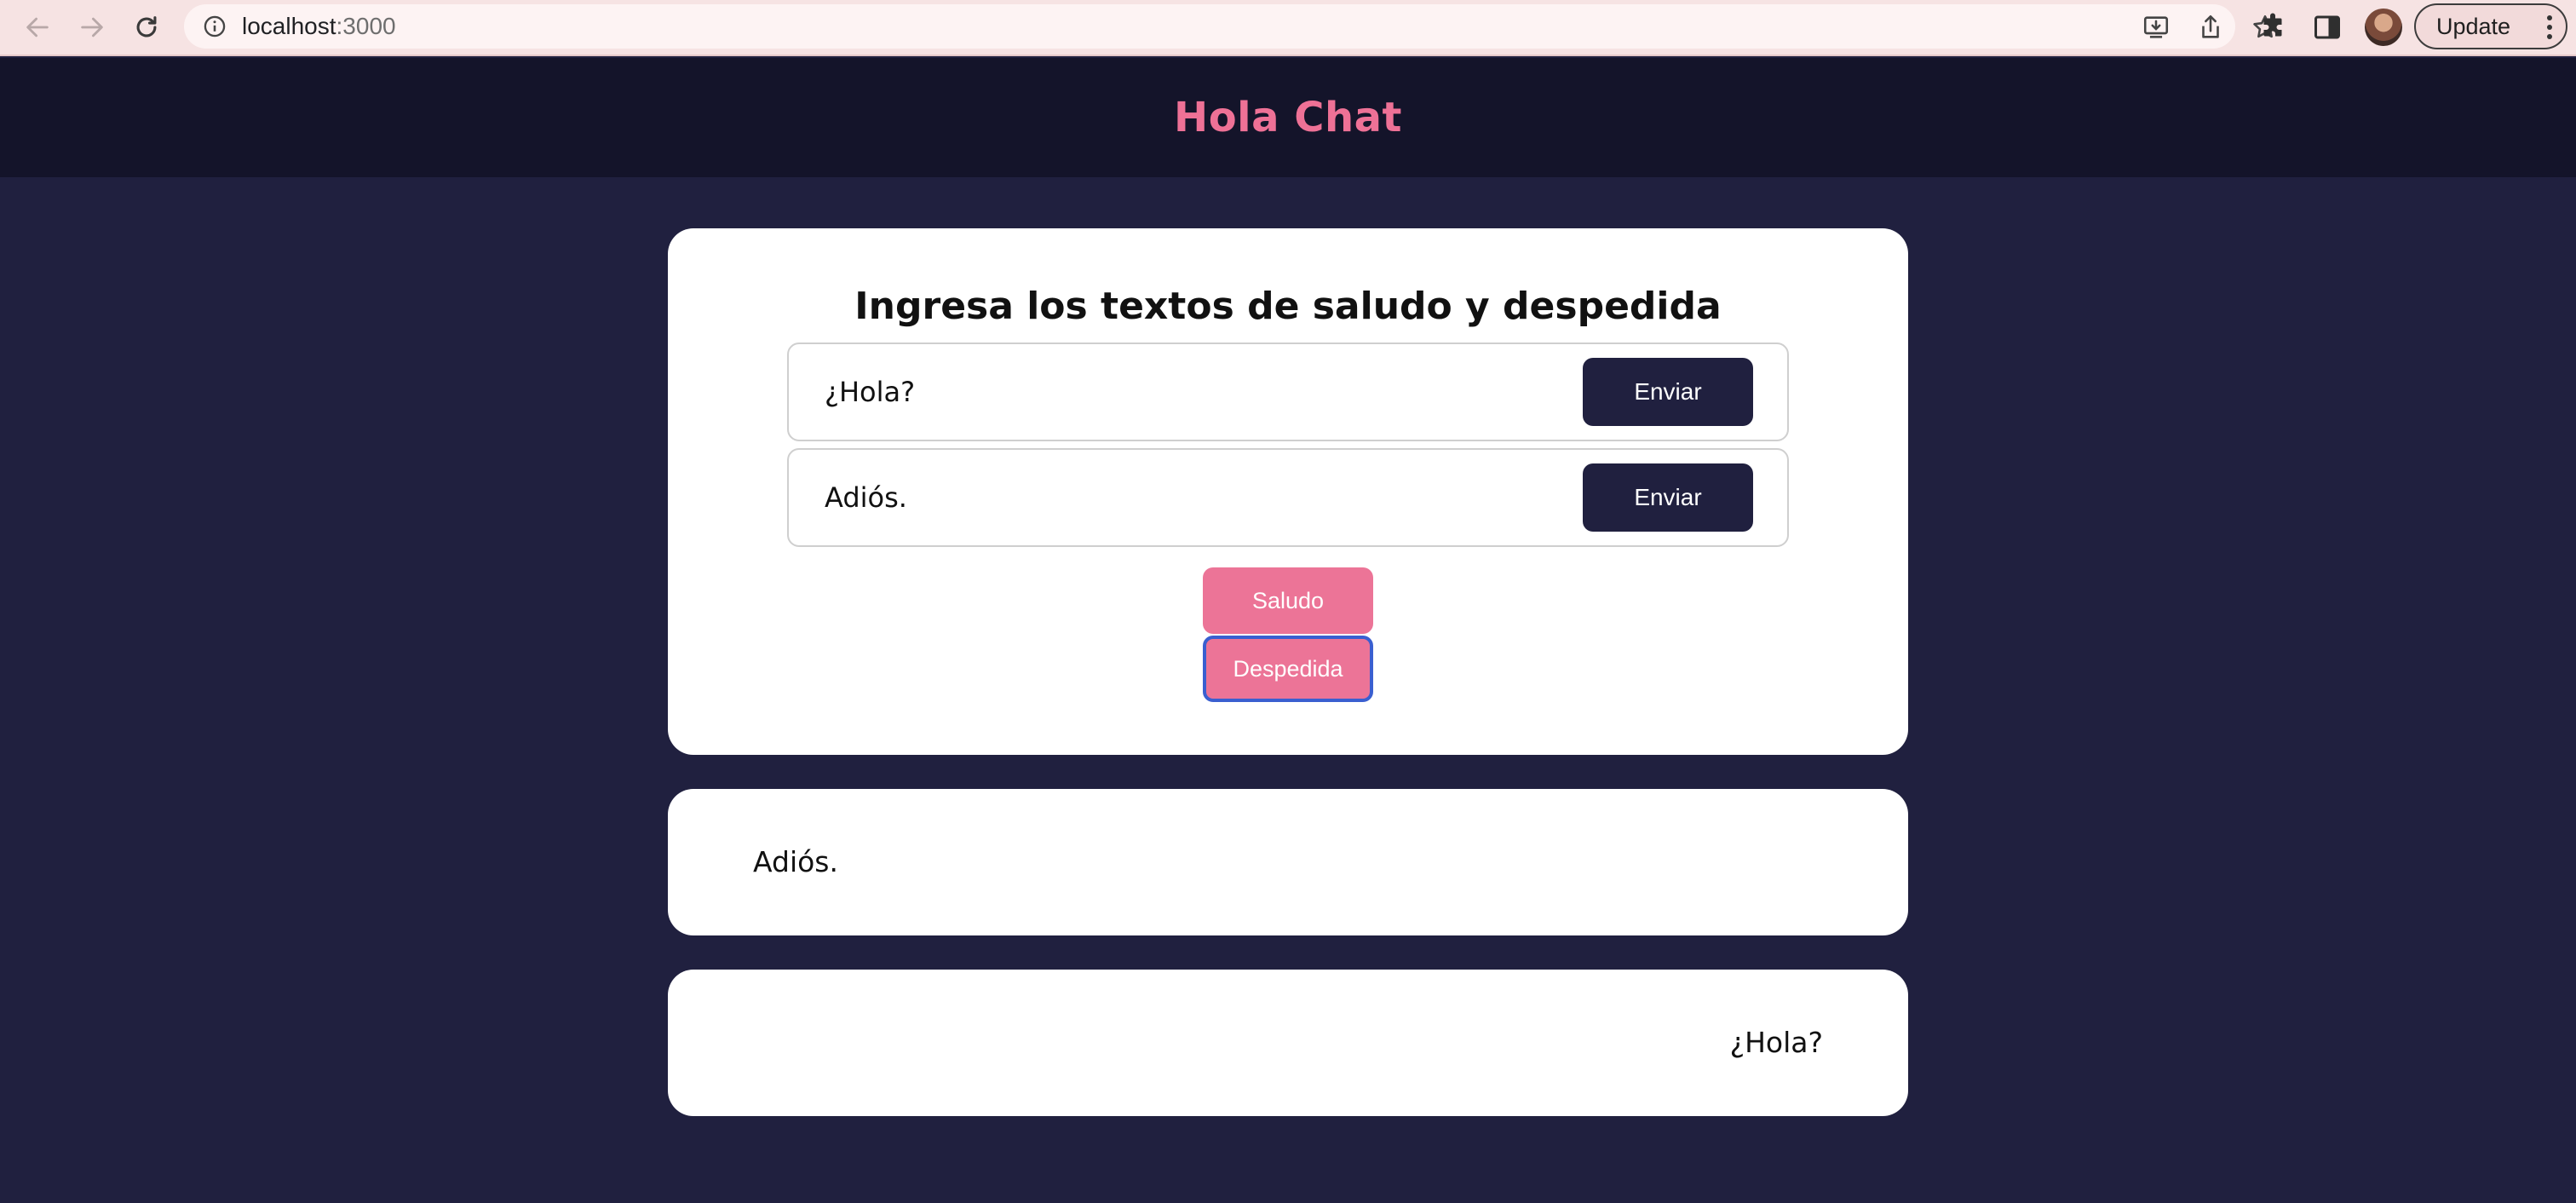 The height and width of the screenshot is (1203, 2576). What do you see at coordinates (2157, 28) in the screenshot?
I see `install-app-icon` at bounding box center [2157, 28].